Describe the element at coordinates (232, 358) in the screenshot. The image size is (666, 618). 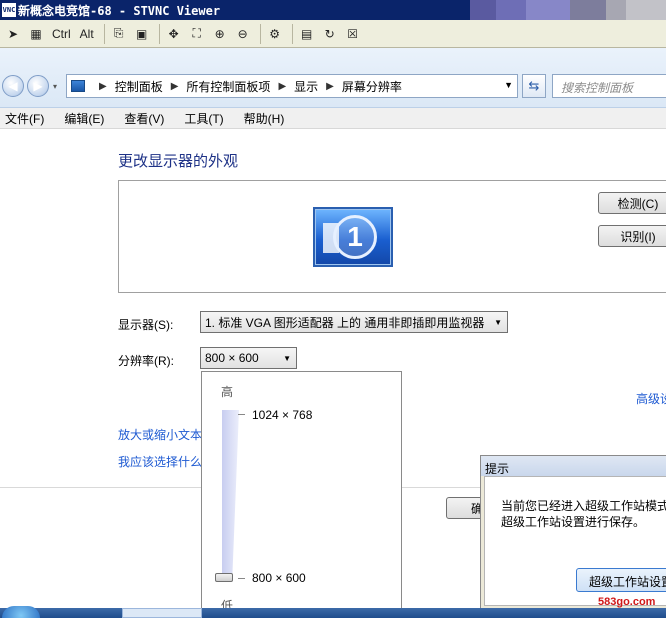
I see `resolution-select-value: 800 × 600` at that location.